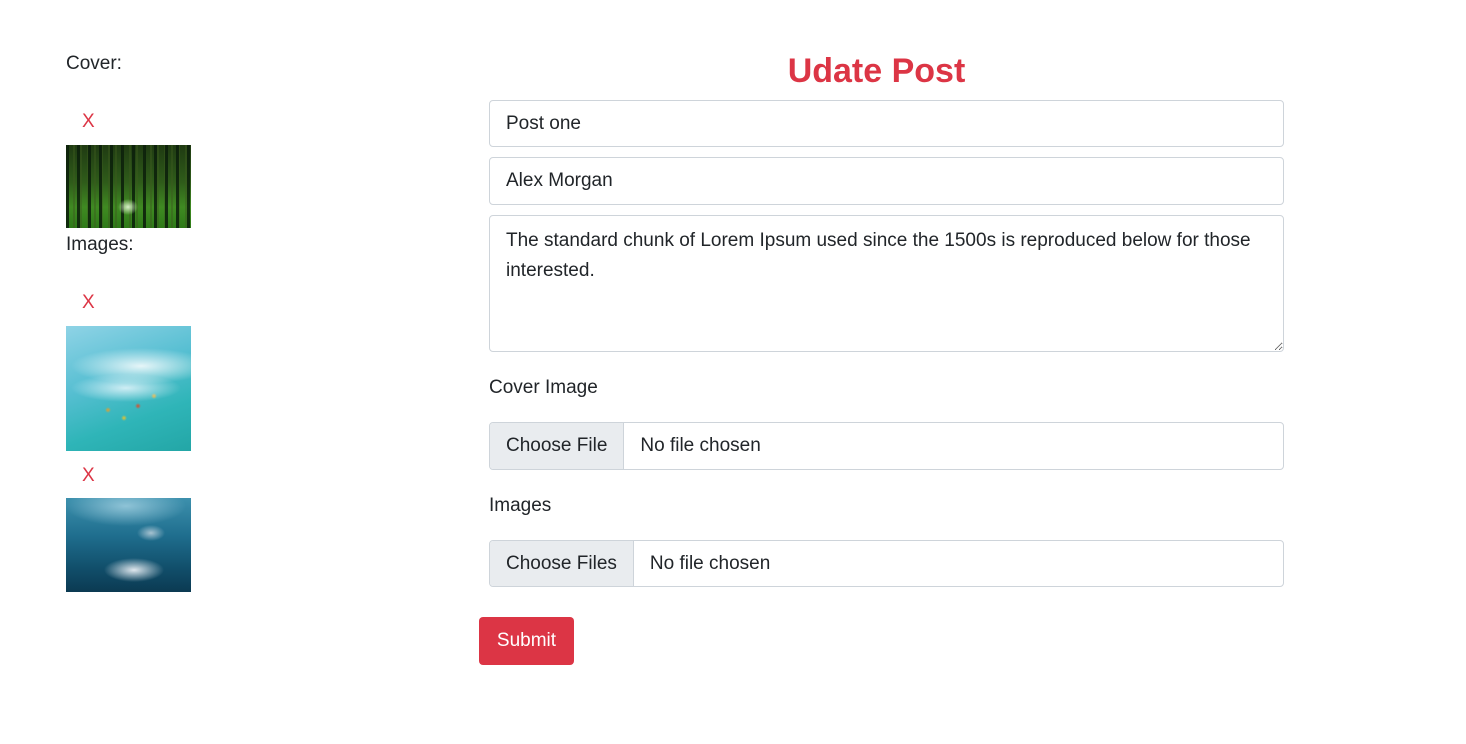 Image resolution: width=1466 pixels, height=744 pixels. Describe the element at coordinates (543, 387) in the screenshot. I see `cover-image-label: Cover Image` at that location.